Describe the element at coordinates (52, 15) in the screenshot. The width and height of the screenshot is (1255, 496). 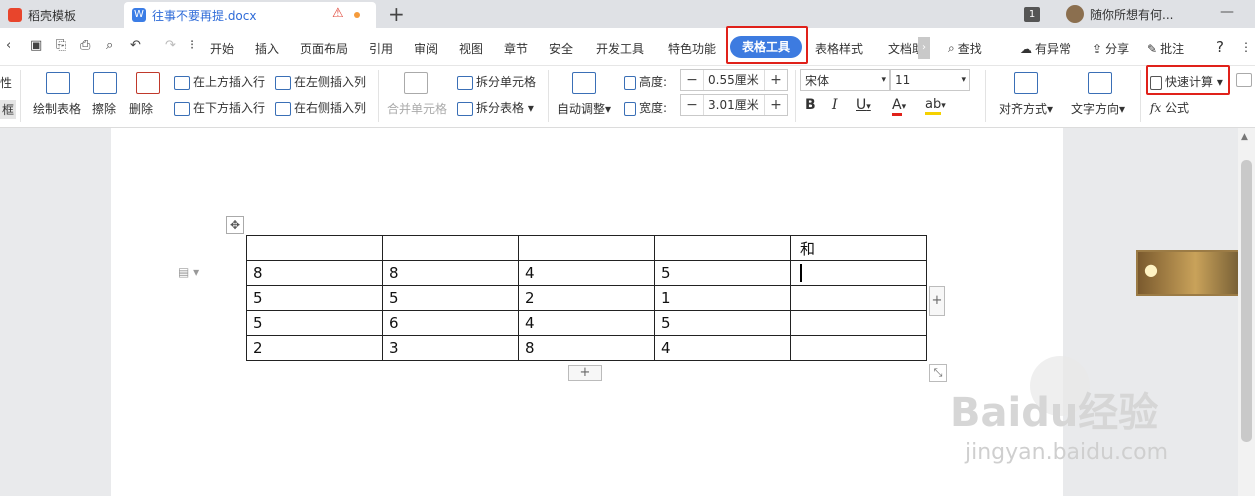
I see `tab-label: 稻壳模板` at that location.